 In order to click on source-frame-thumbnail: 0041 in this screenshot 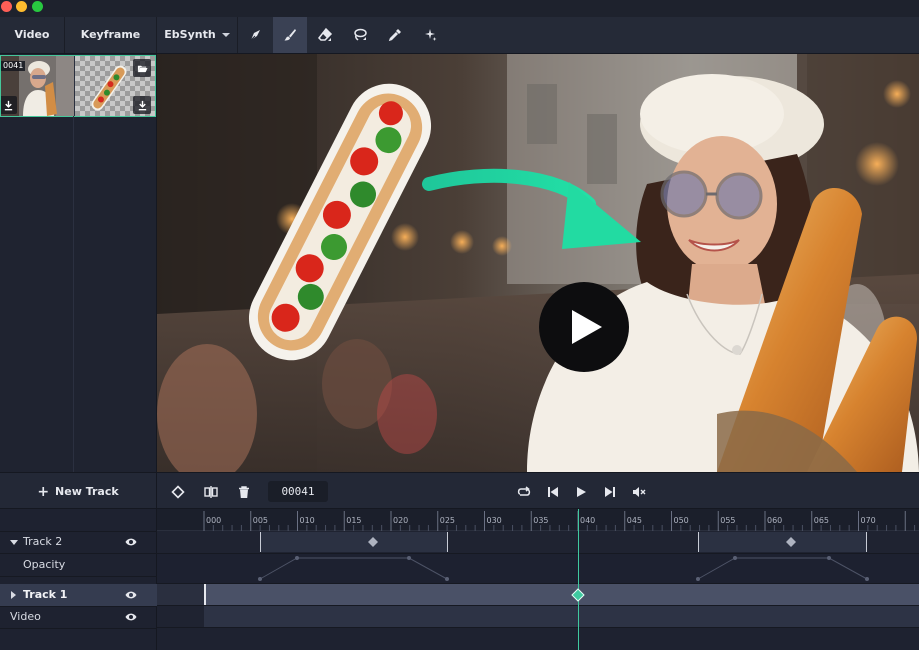, I will do `click(37, 86)`.